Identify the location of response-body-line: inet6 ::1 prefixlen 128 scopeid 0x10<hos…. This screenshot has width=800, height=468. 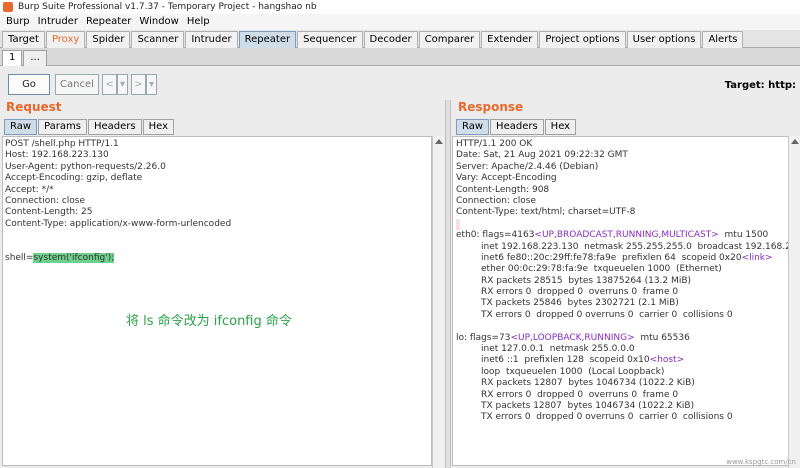
(626, 360).